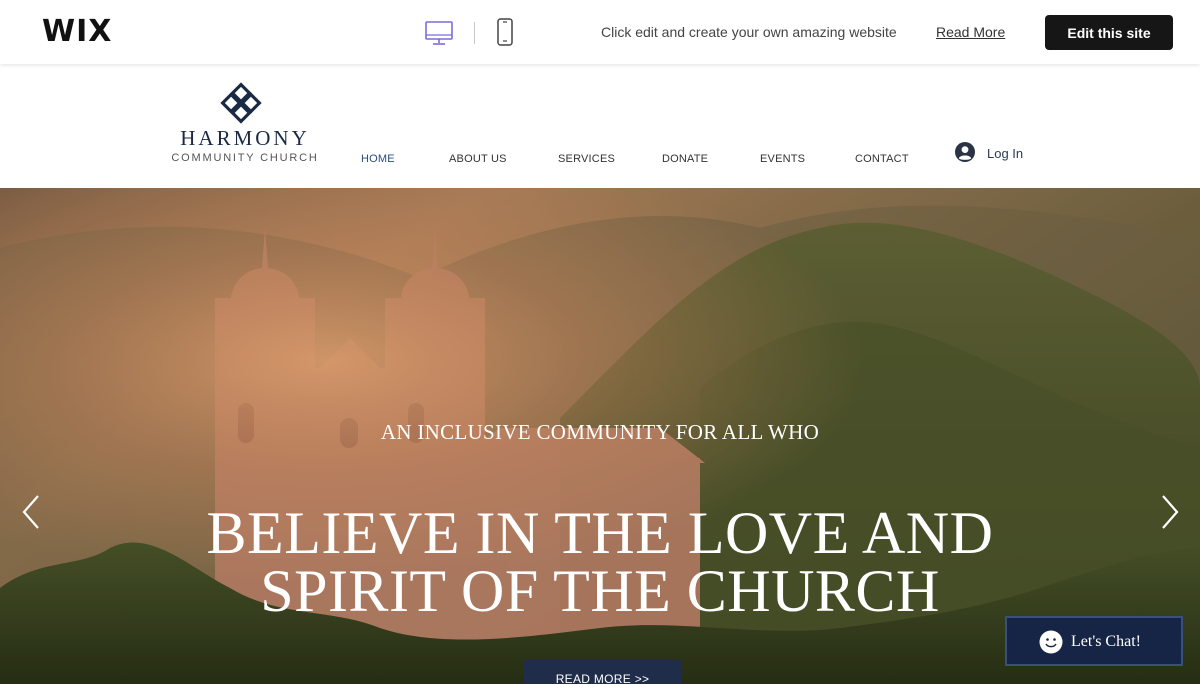  I want to click on nav-donate: DONATE, so click(685, 159).